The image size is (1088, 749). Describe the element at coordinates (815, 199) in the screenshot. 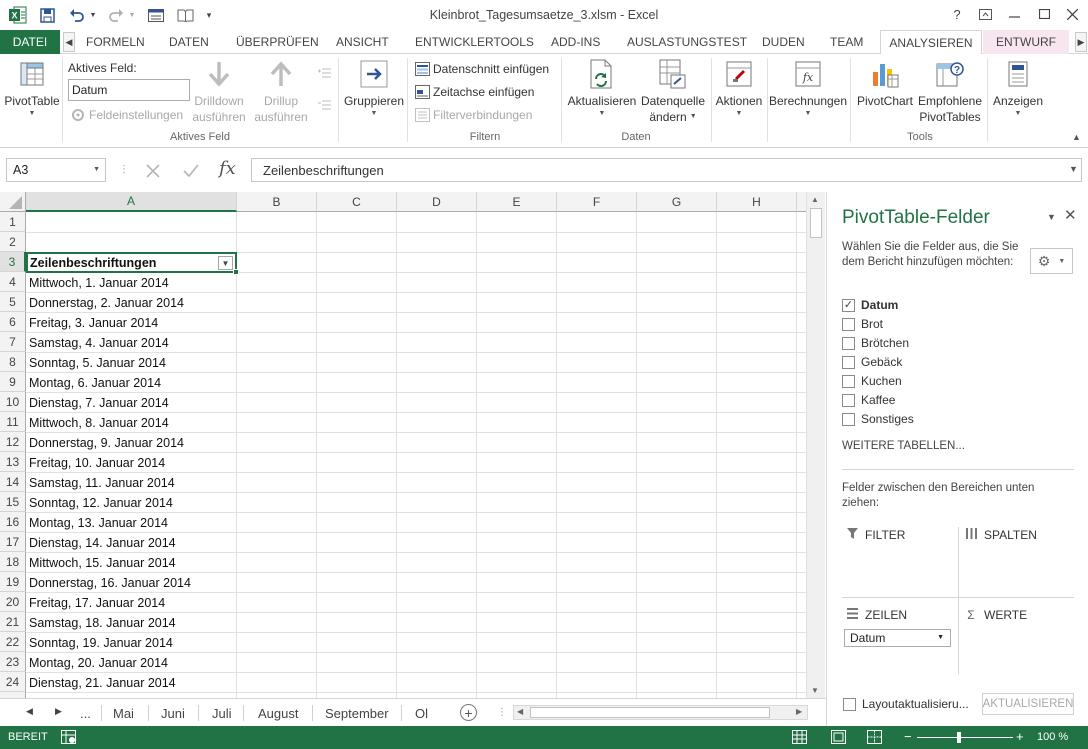

I see `scroll-up-icon: ▲` at that location.